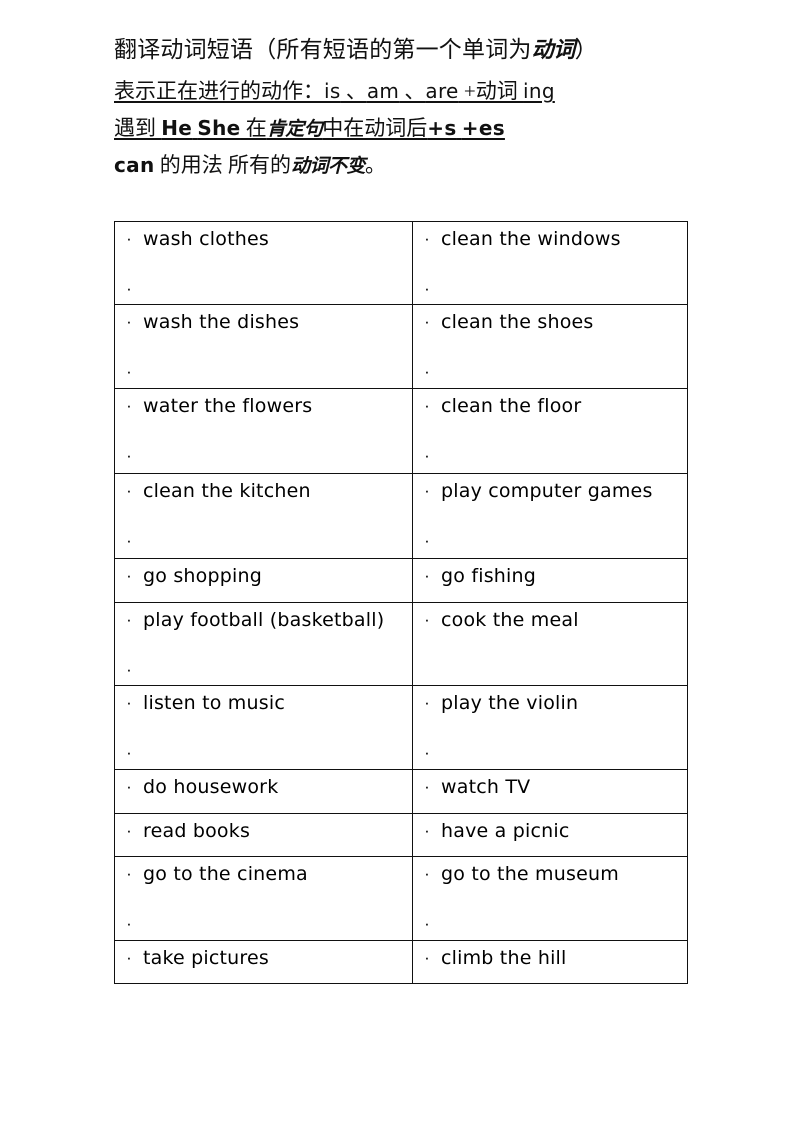  Describe the element at coordinates (550, 727) in the screenshot. I see `phrase-cell: · play the violin ·` at that location.